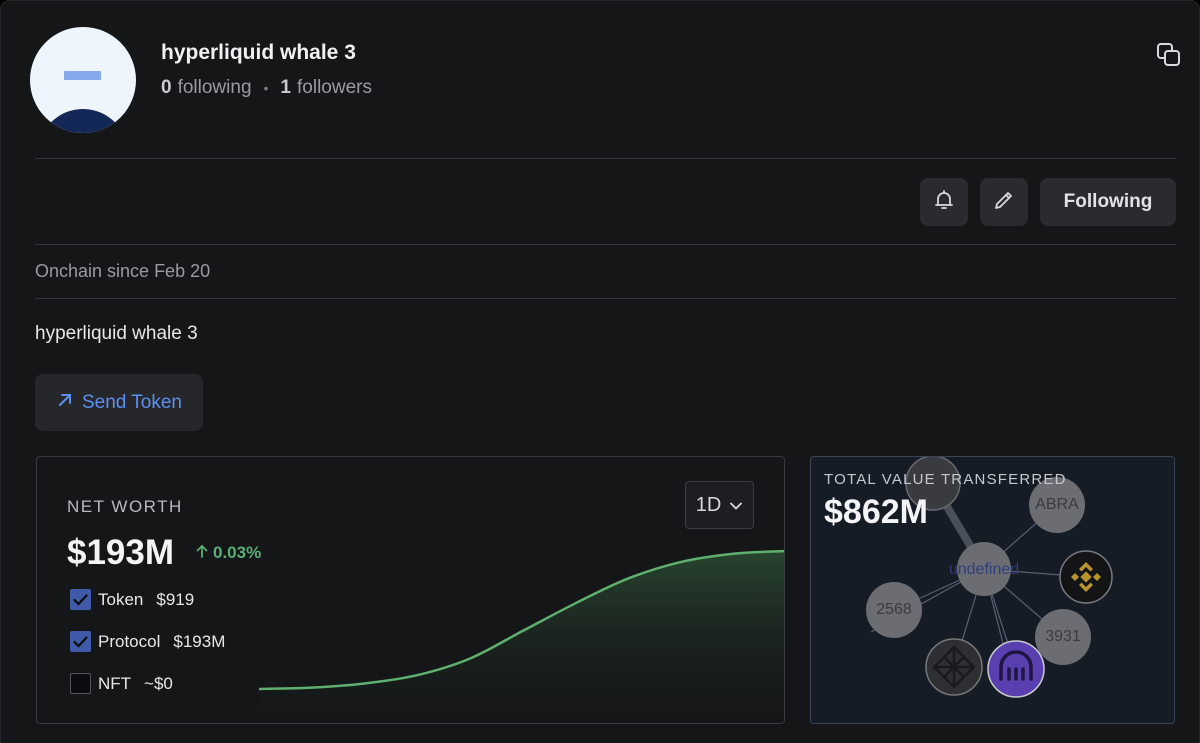 The height and width of the screenshot is (743, 1200). What do you see at coordinates (1016, 669) in the screenshot?
I see `kraken-node` at bounding box center [1016, 669].